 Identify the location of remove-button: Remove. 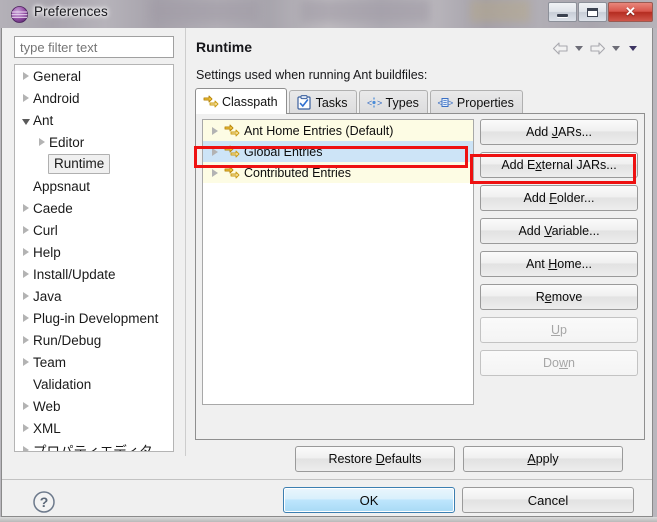
(559, 297).